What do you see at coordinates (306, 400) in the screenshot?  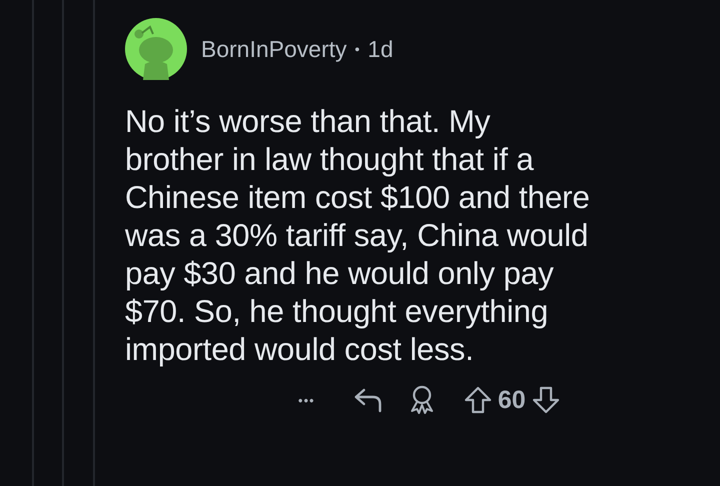 I see `more-options-button: •••` at bounding box center [306, 400].